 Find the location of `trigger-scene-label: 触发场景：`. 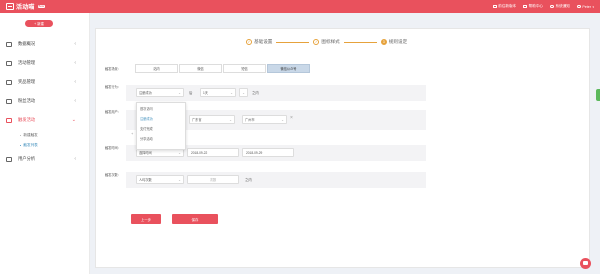

trigger-scene-label: 触发场景： is located at coordinates (113, 69).